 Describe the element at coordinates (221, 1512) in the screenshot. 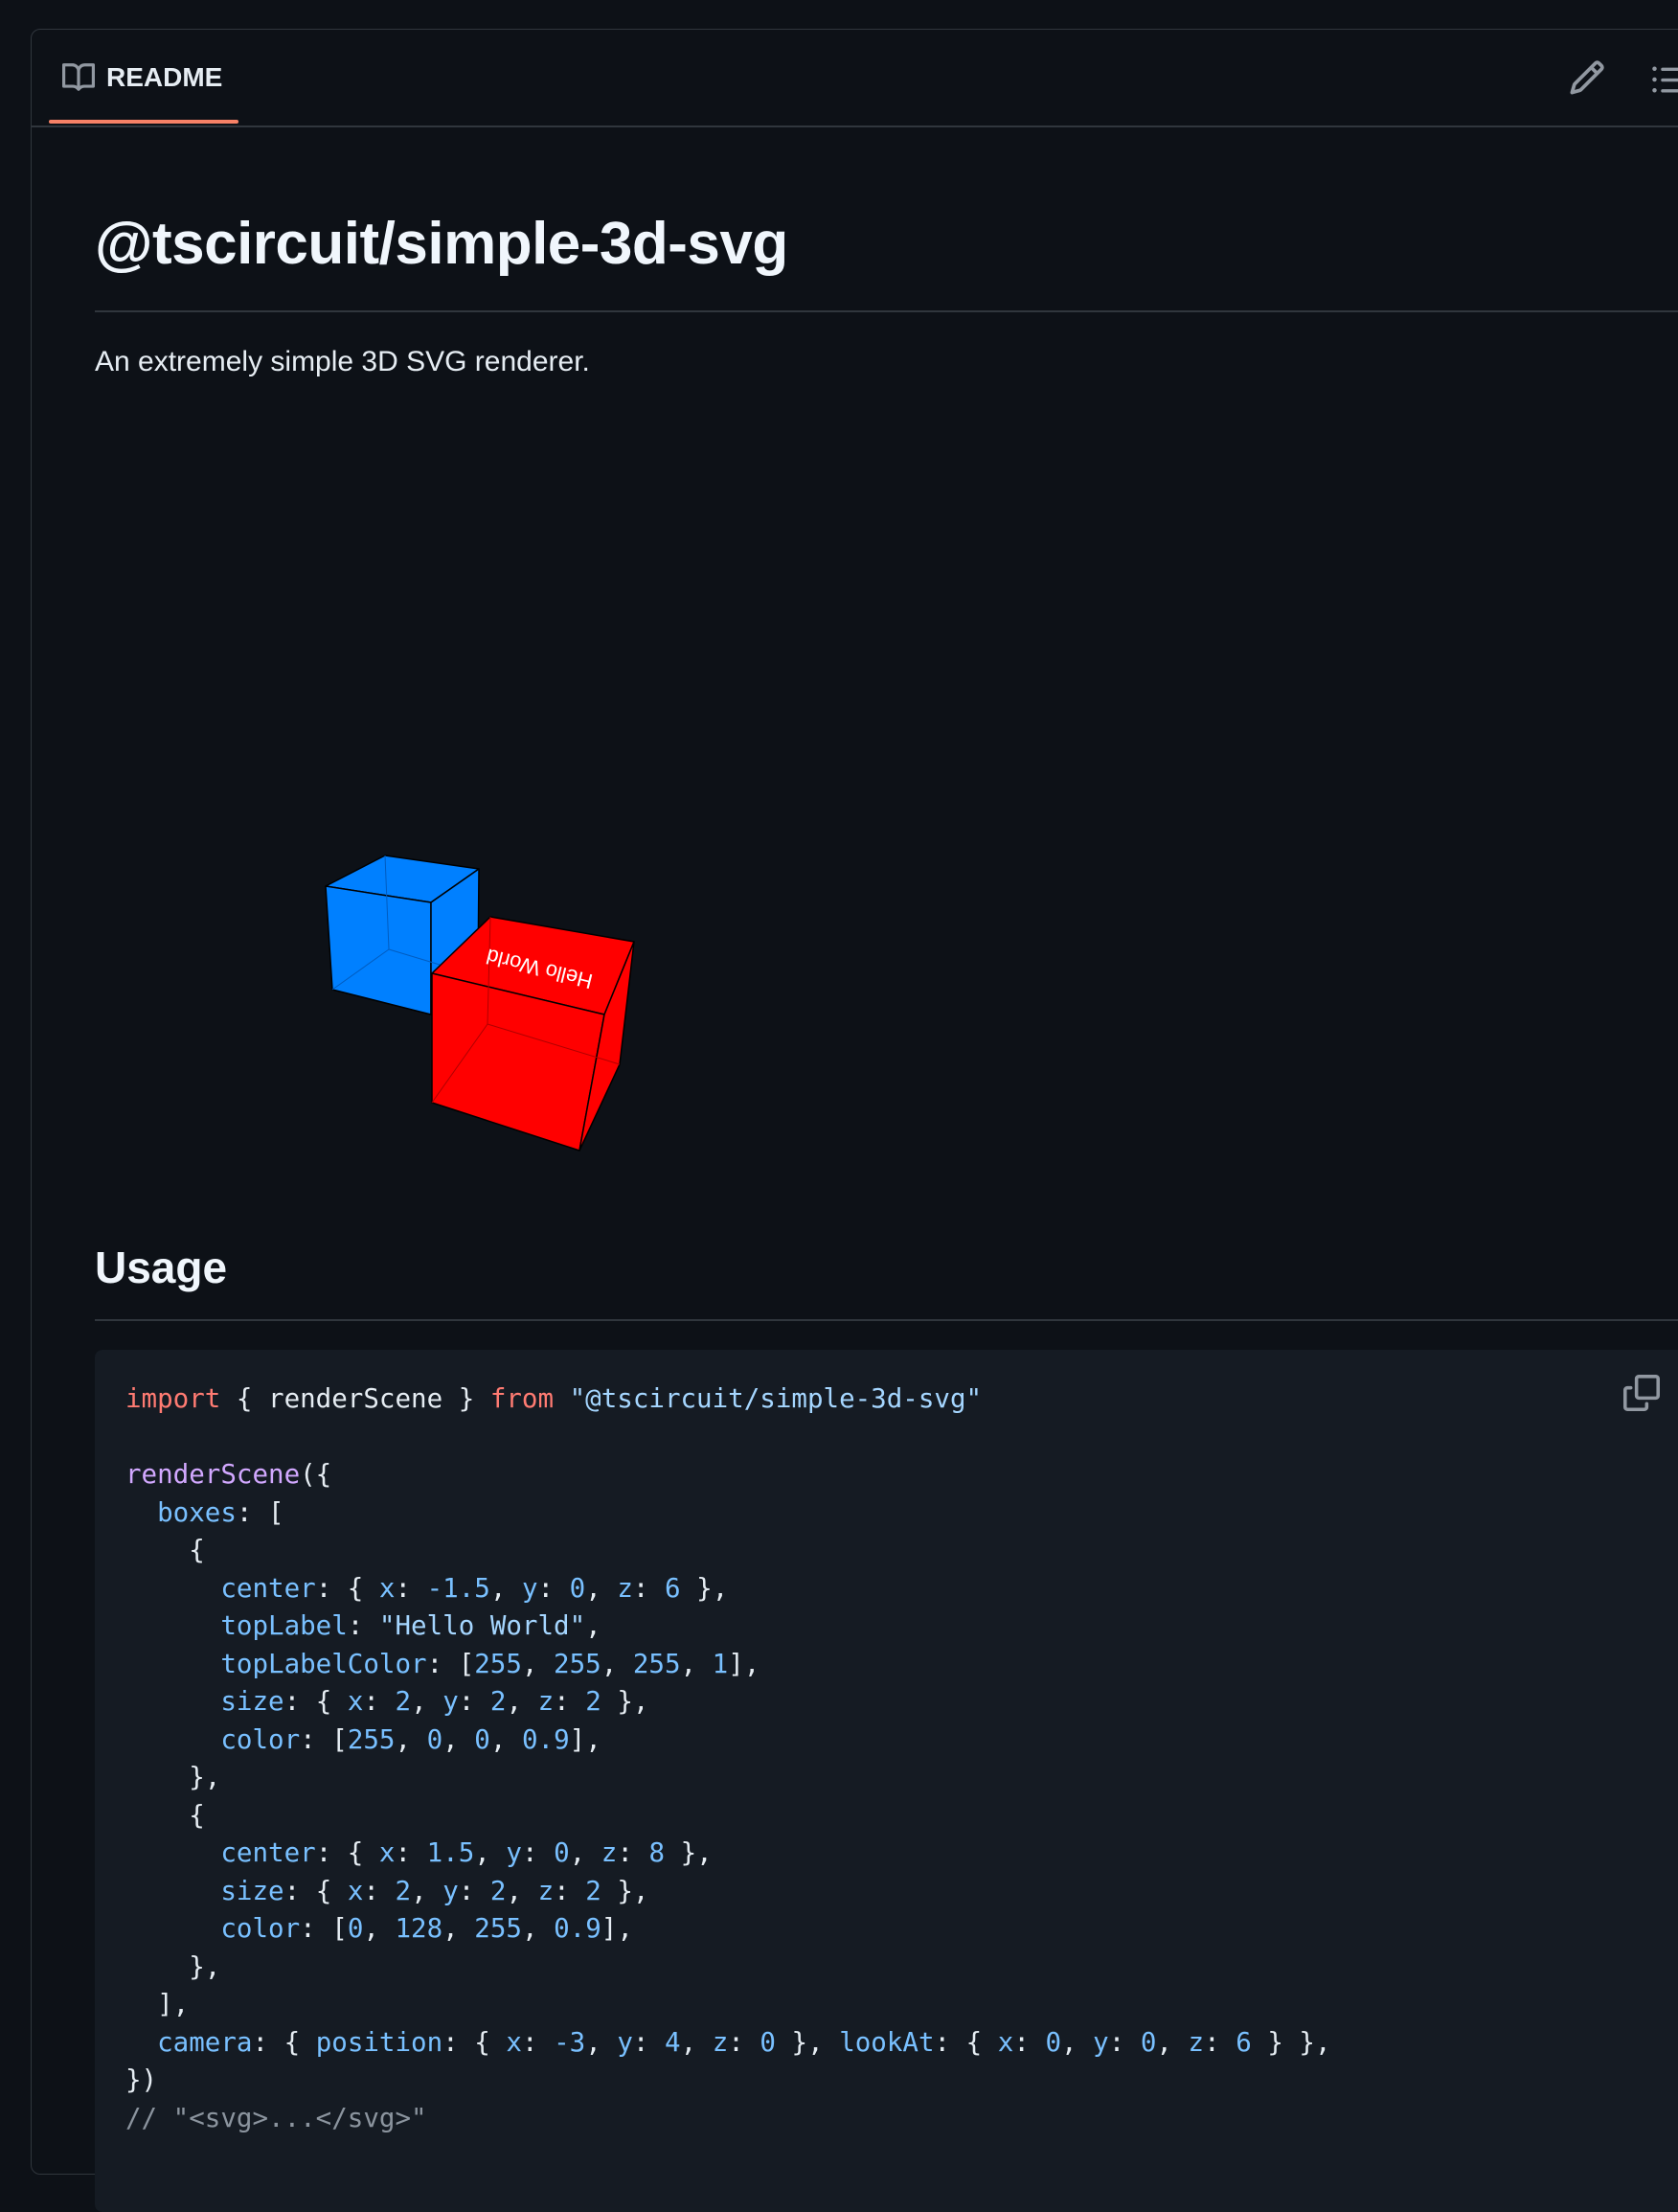

I see `code-line: boxes: [` at that location.